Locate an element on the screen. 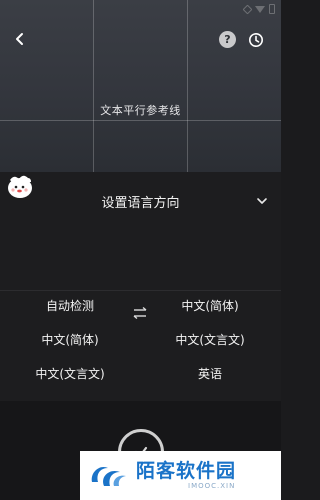  language-option-chinese-simplified: 中文(简体) is located at coordinates (70, 339).